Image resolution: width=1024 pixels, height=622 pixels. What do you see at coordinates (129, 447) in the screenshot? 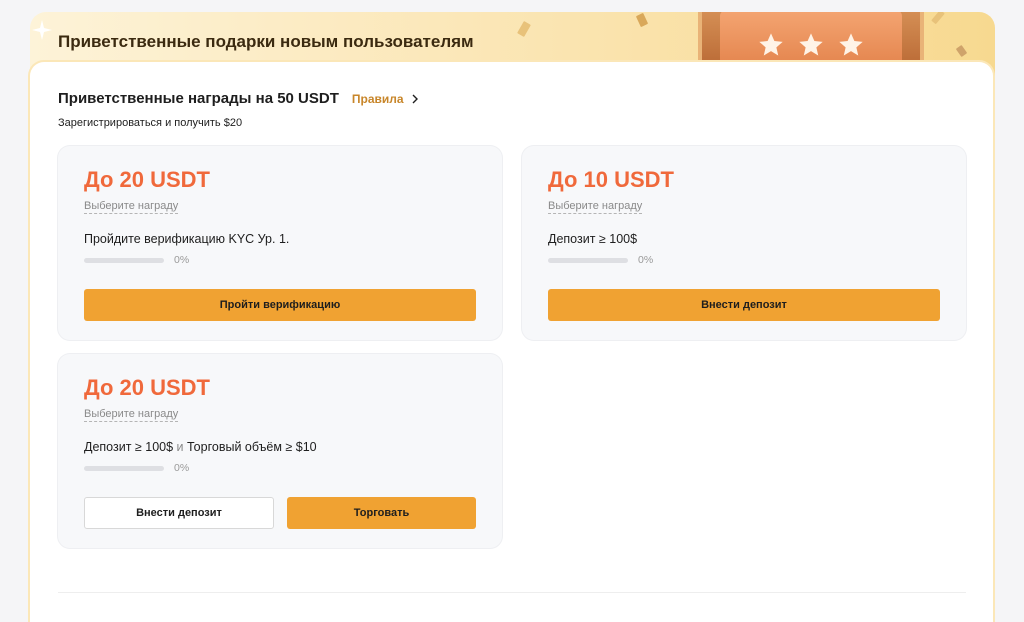
I see `task-deposit: Депозит ≥ 100$` at bounding box center [129, 447].